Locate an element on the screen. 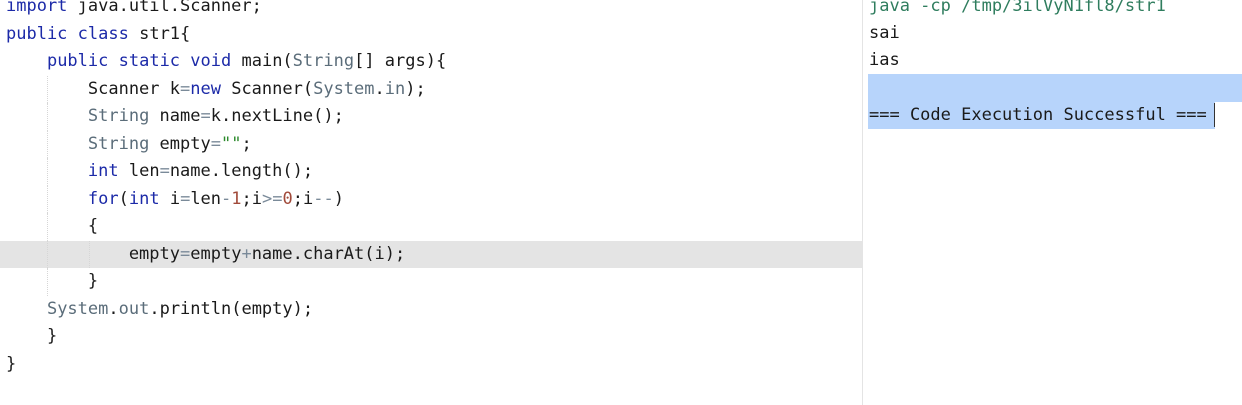  code-line: for(int i=len-1;i>=0;i--) is located at coordinates (431, 199).